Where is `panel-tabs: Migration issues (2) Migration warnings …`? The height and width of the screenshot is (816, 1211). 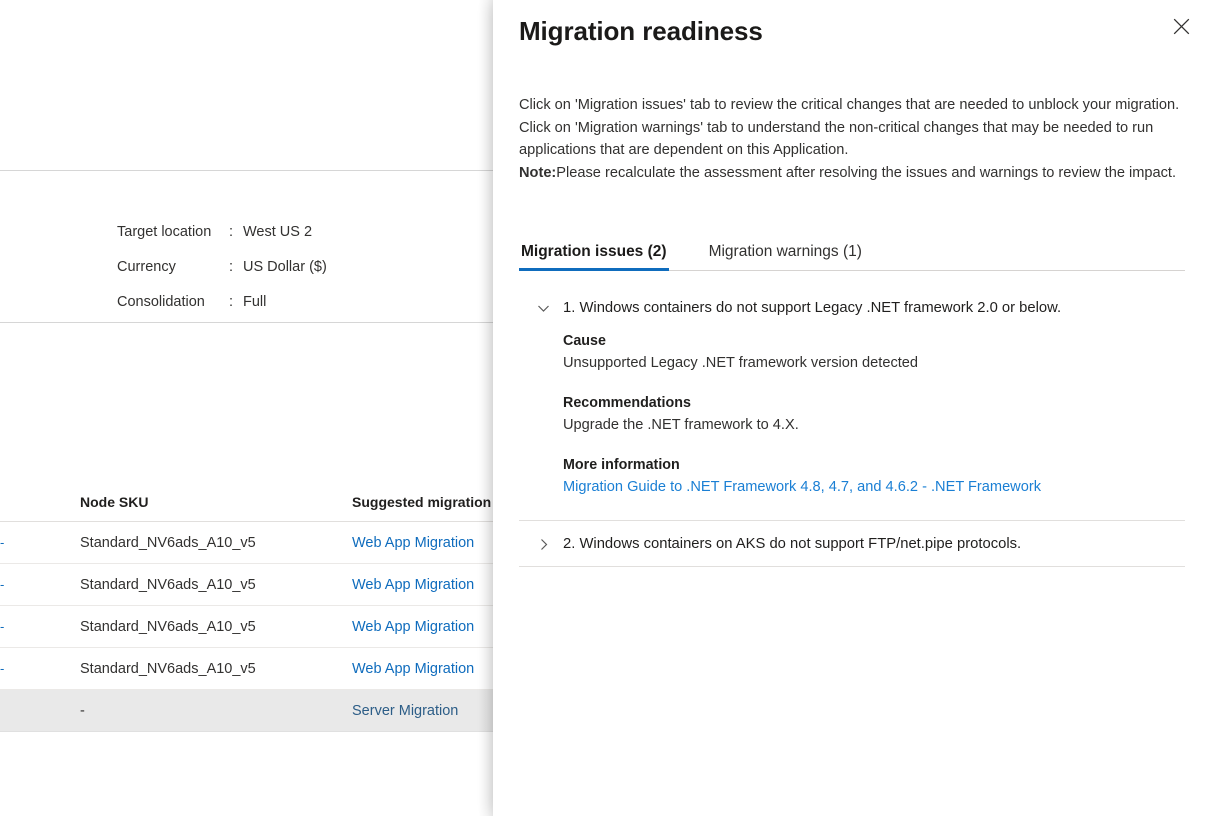
panel-tabs: Migration issues (2) Migration warnings … is located at coordinates (852, 252).